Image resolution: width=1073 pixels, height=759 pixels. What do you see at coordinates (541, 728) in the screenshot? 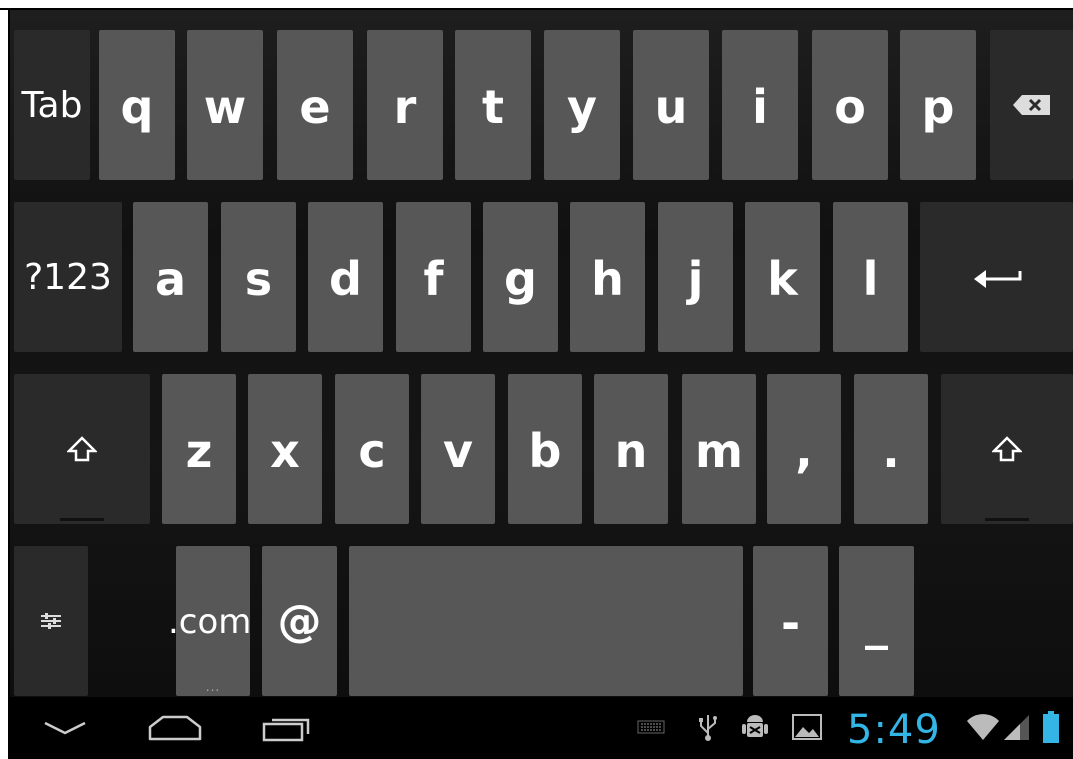
I see `system-bar: 5:49` at bounding box center [541, 728].